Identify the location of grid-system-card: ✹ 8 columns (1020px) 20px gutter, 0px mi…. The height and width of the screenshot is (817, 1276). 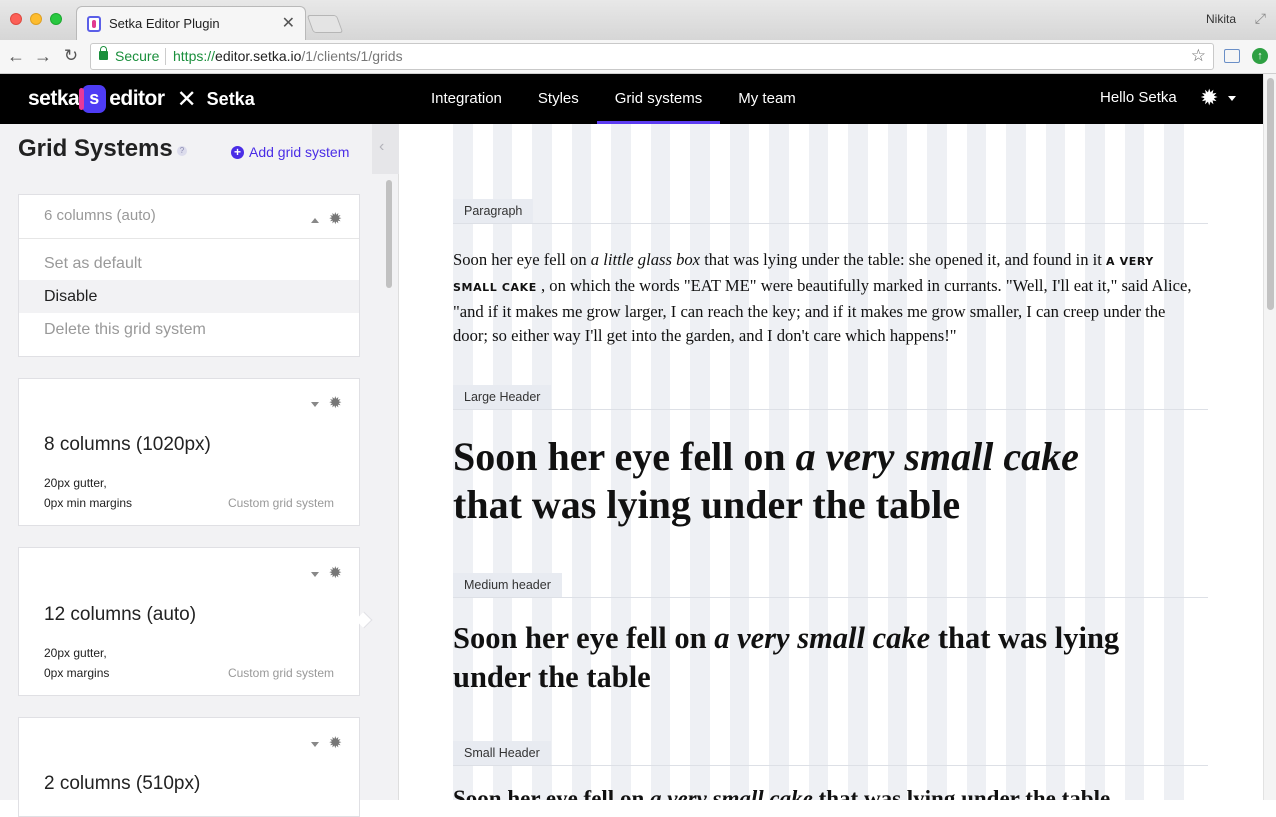
(189, 452).